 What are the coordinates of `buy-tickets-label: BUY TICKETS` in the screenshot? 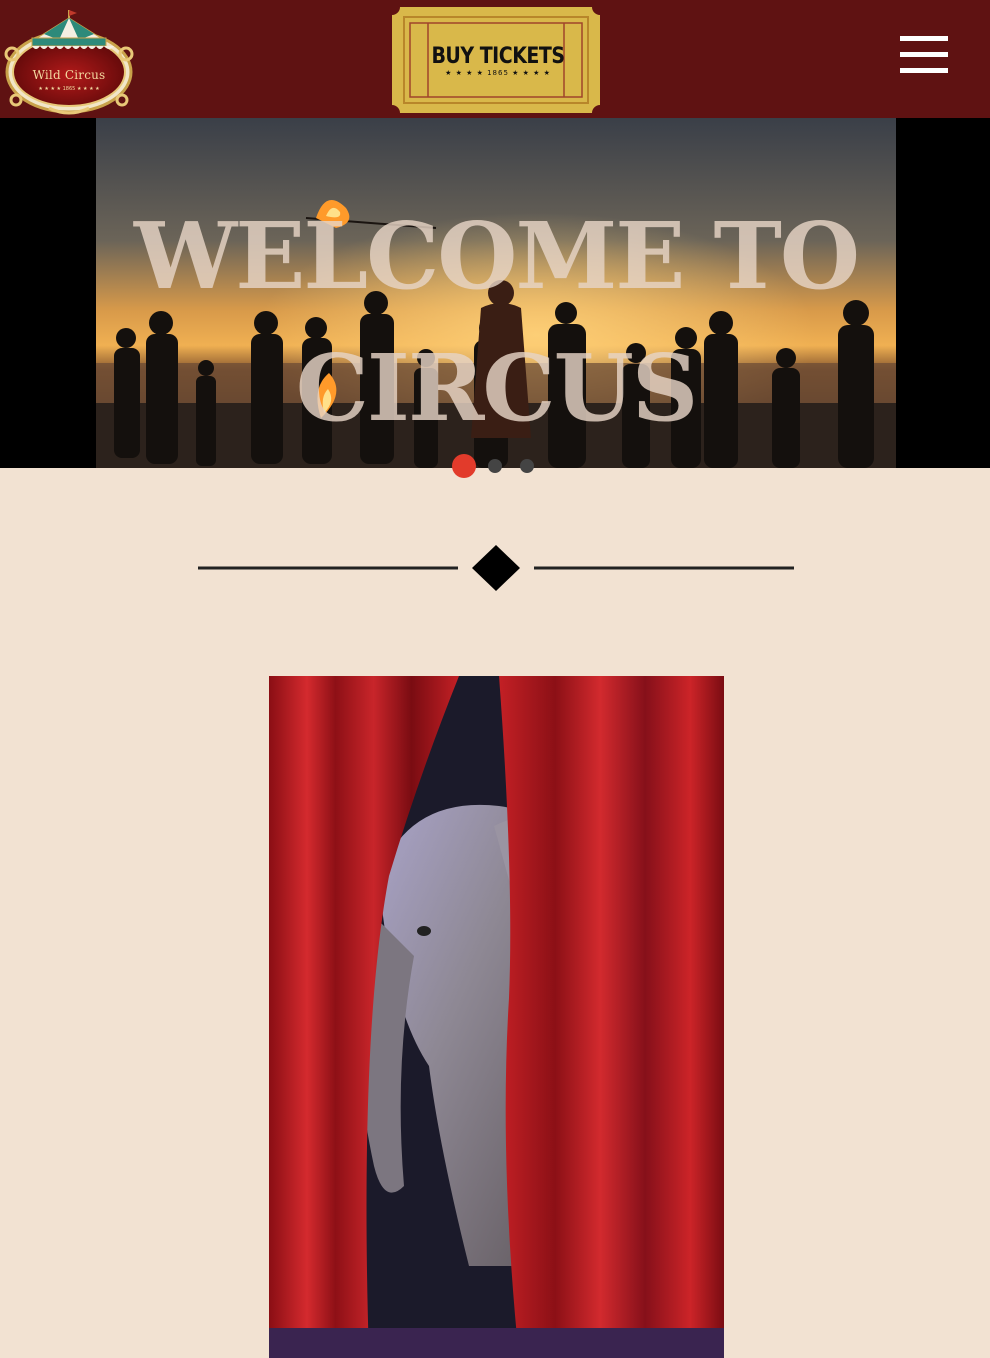 It's located at (498, 56).